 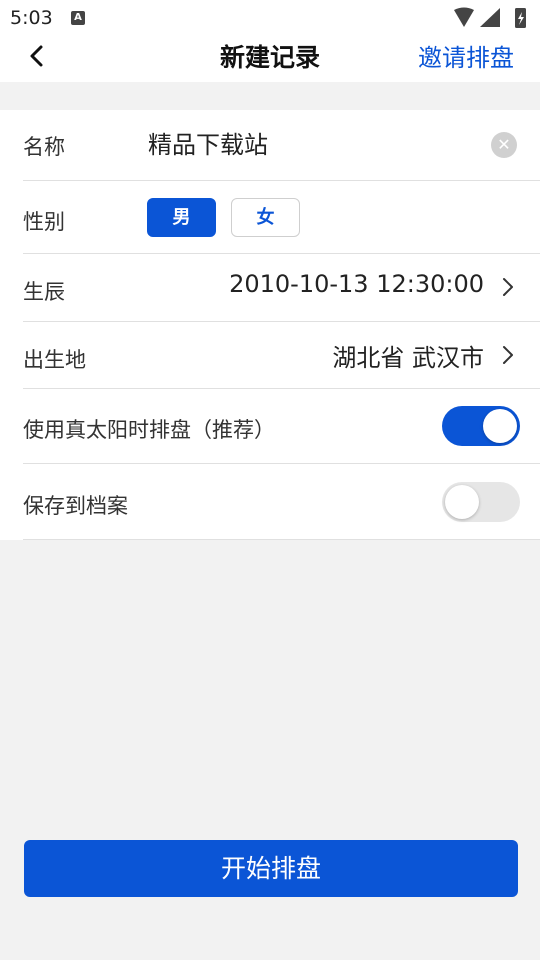 I want to click on status-bar: 5:03 A, so click(x=270, y=18).